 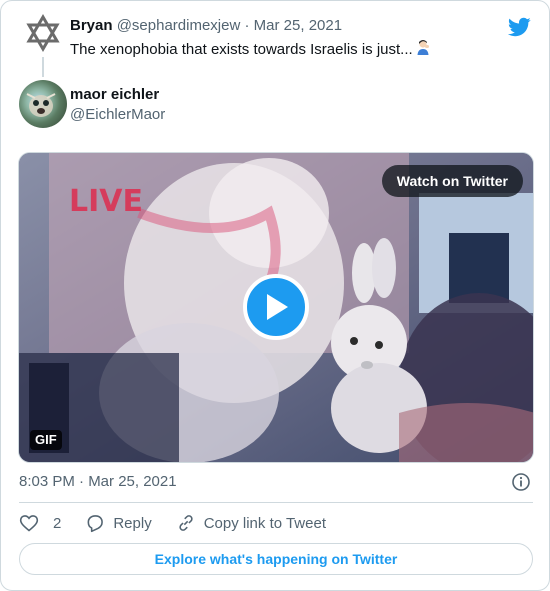 What do you see at coordinates (424, 50) in the screenshot?
I see `facepalm-emoji-icon` at bounding box center [424, 50].